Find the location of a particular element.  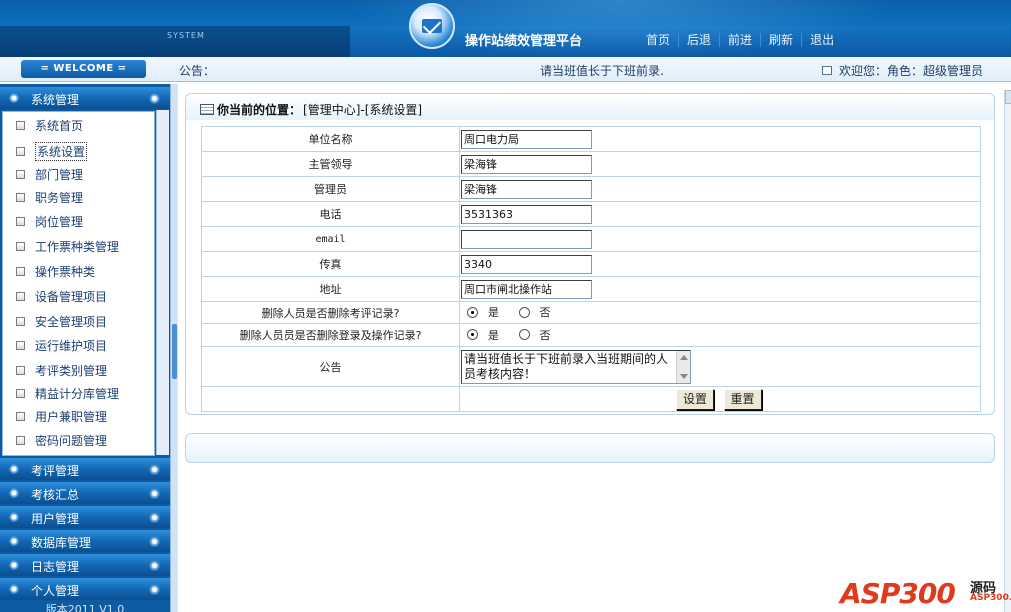

form-row: 地址 is located at coordinates (591, 289).